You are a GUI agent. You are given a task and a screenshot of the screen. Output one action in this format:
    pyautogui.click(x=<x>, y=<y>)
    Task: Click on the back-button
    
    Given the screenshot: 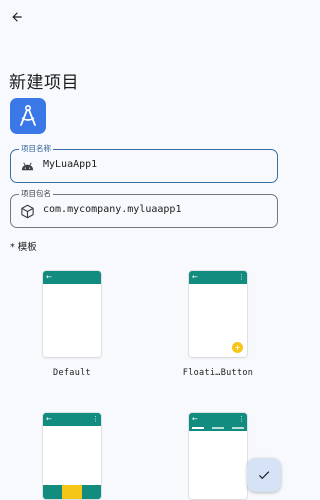 What is the action you would take?
    pyautogui.click(x=17, y=17)
    